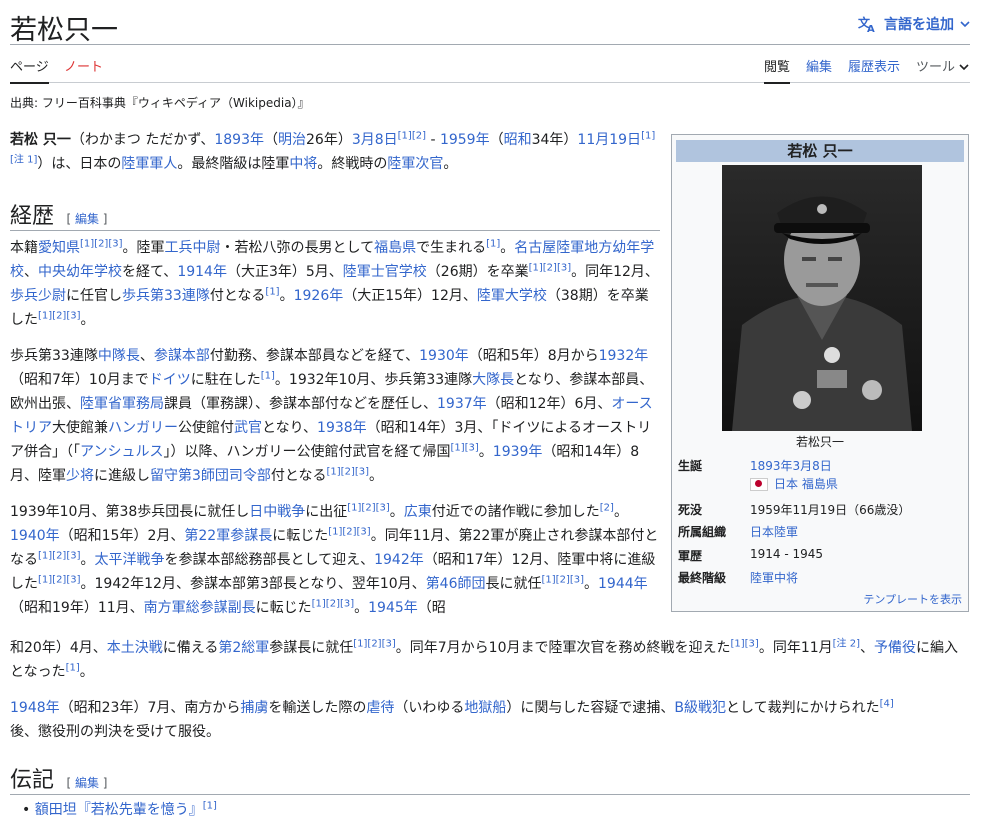  What do you see at coordinates (83, 69) in the screenshot?
I see `tab-talk: ノート` at bounding box center [83, 69].